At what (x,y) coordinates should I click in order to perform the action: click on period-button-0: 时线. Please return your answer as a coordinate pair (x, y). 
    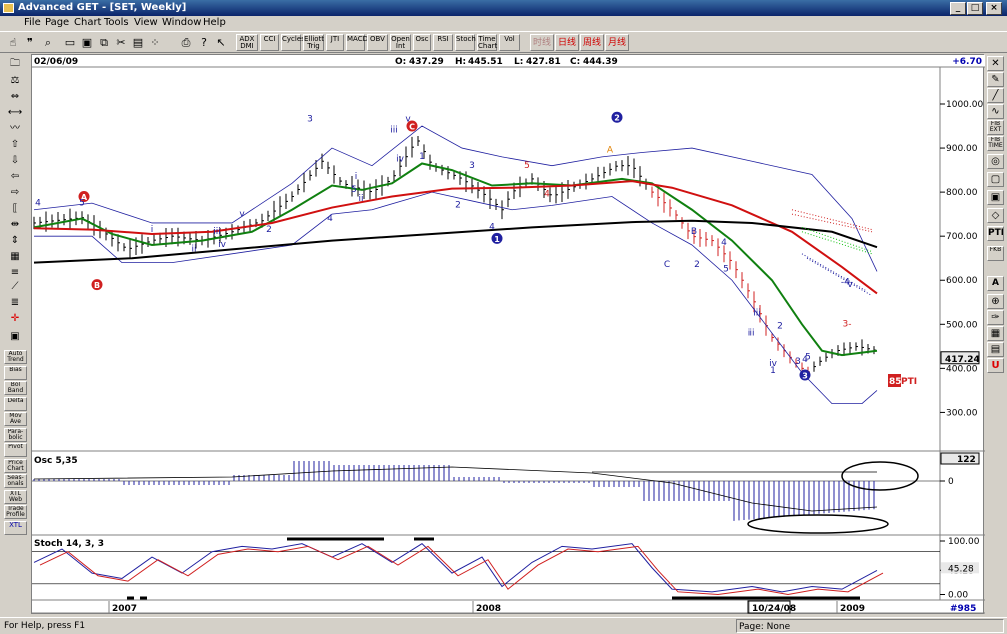
    Looking at the image, I should click on (542, 42).